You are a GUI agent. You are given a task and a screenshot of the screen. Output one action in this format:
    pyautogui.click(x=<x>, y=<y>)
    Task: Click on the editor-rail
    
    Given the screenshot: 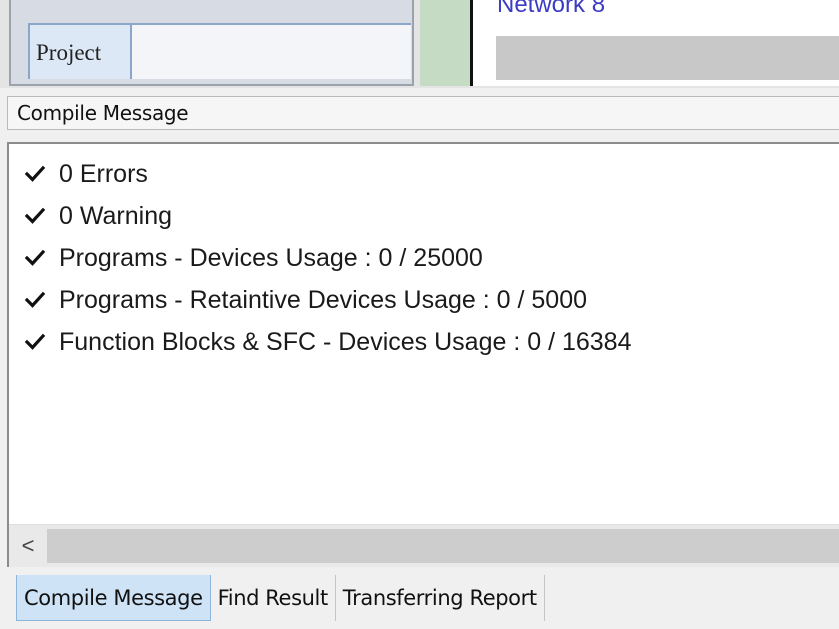 What is the action you would take?
    pyautogui.click(x=445, y=43)
    